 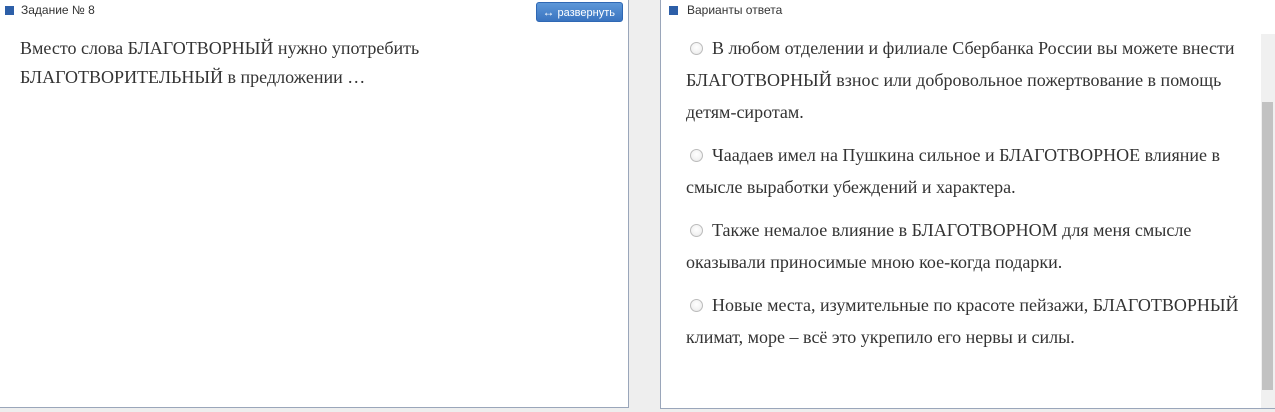 I want to click on vertical-scrollbar, so click(x=1268, y=221).